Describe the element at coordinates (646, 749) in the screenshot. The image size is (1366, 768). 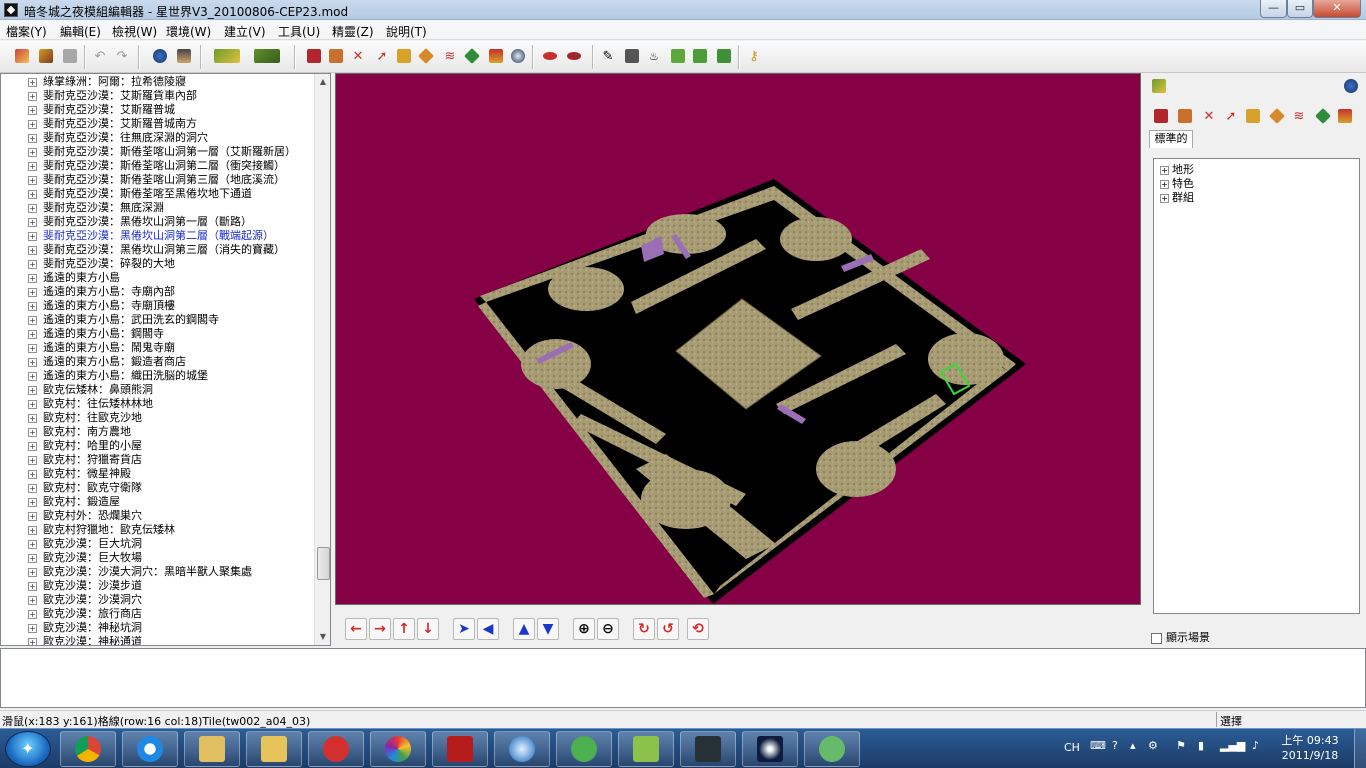
I see `messenger-taskbar-icon` at that location.